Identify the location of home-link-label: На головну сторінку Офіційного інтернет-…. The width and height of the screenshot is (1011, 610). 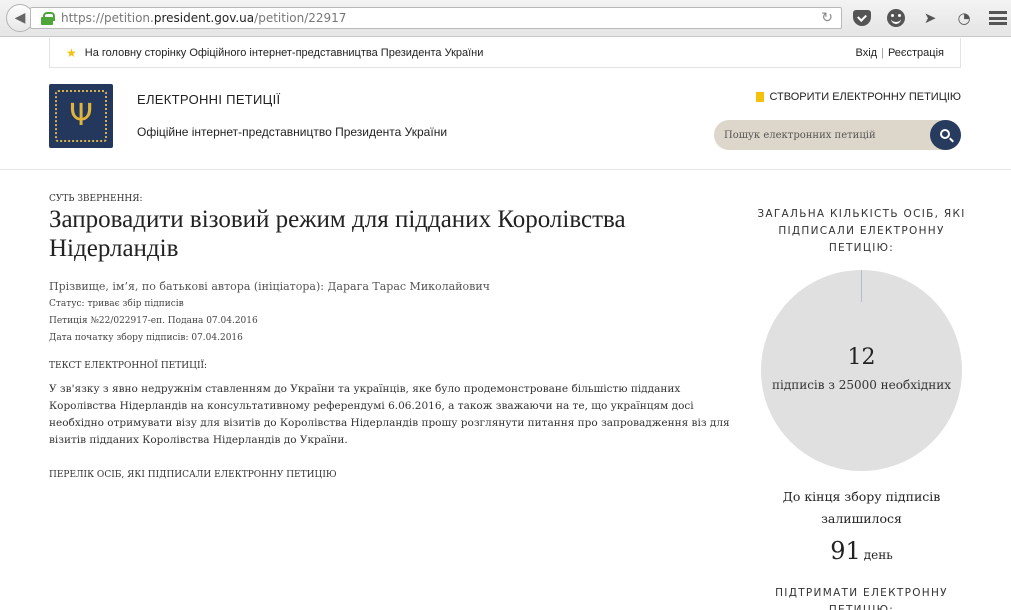
(284, 53).